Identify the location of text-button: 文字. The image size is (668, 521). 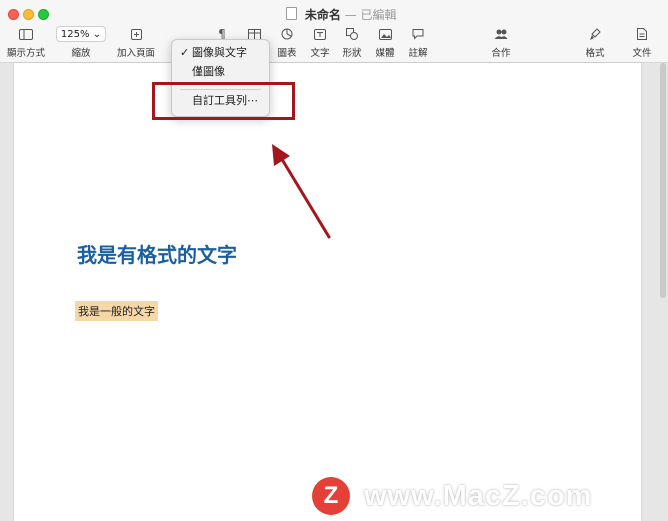
(320, 42).